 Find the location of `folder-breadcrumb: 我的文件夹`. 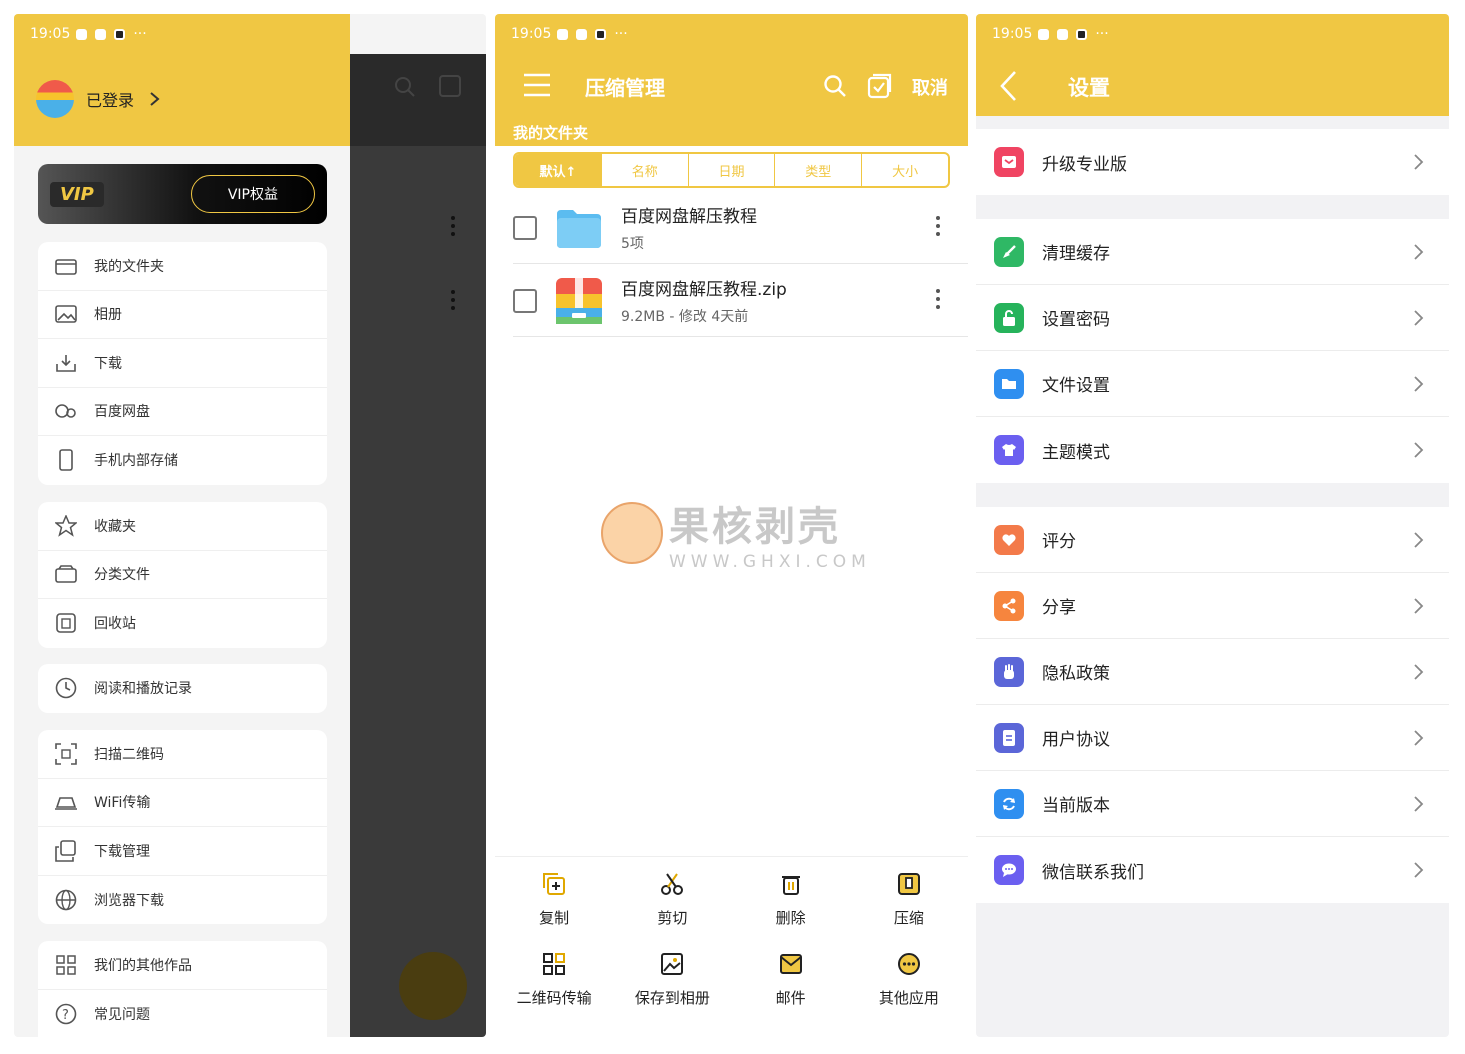

folder-breadcrumb: 我的文件夹 is located at coordinates (550, 132).